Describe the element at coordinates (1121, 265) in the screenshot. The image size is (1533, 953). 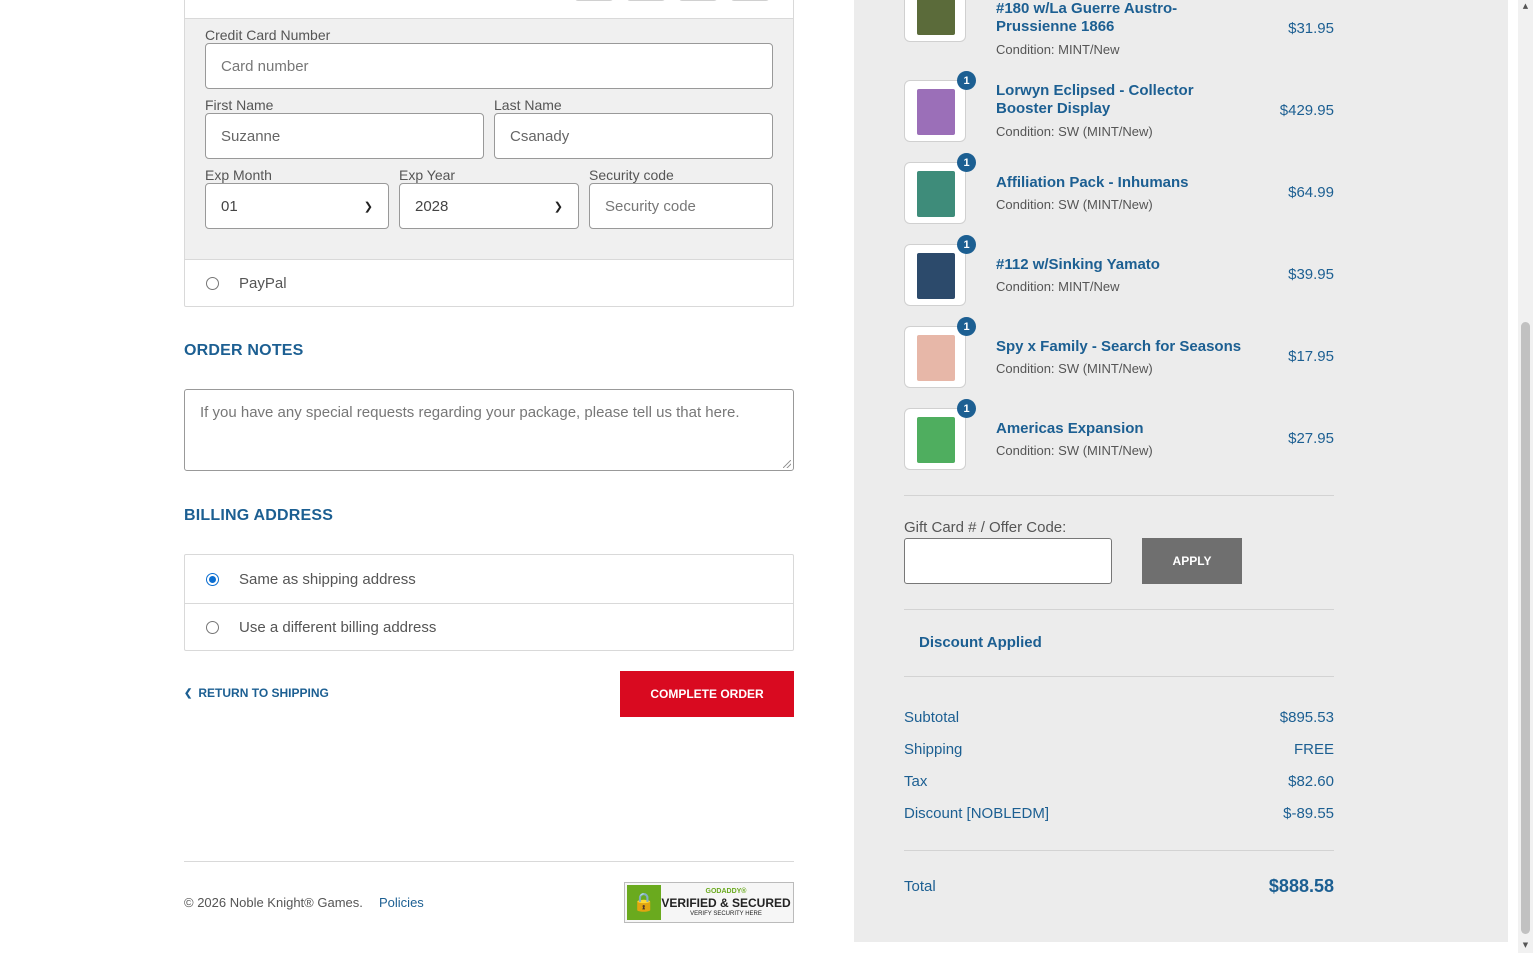
I see `product-name-link: #112 w/Sinking Yamato` at that location.